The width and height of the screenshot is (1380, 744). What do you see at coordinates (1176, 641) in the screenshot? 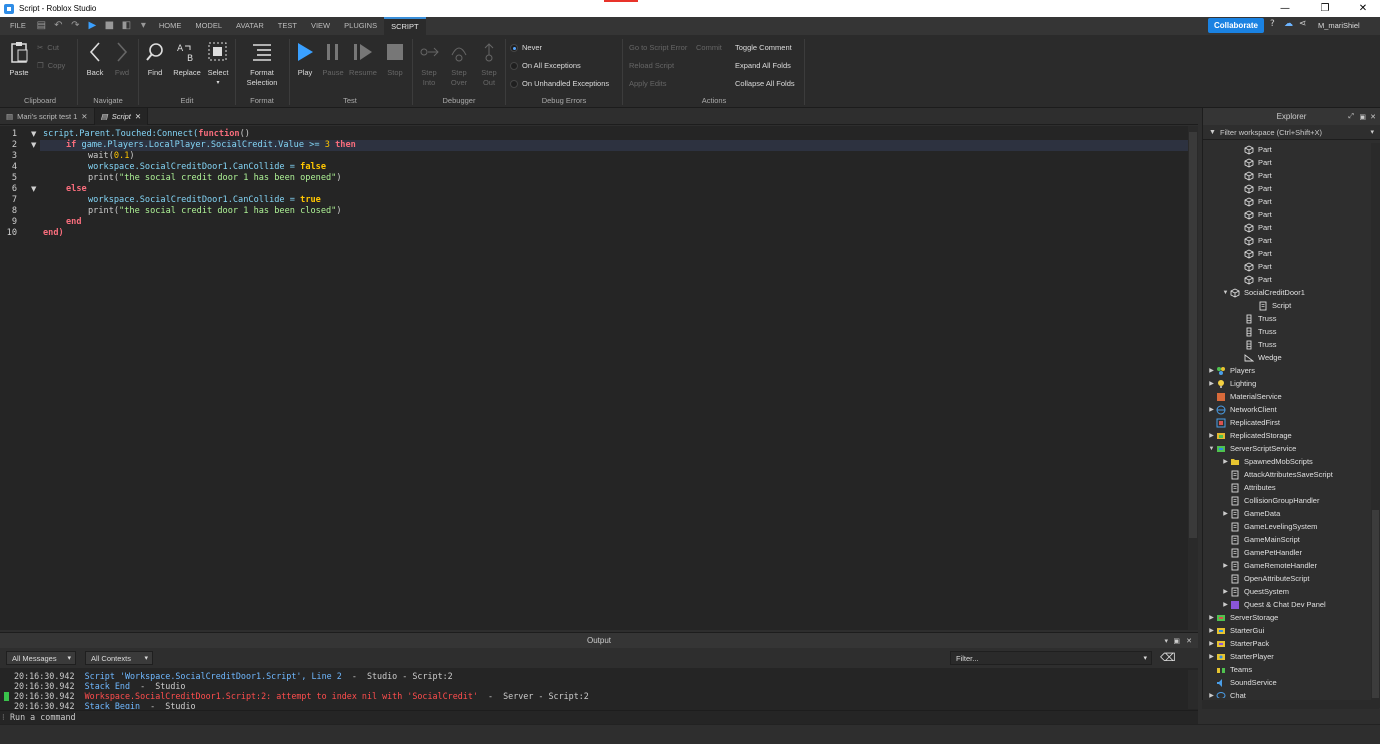
I see `undock-icon: ▣` at bounding box center [1176, 641].